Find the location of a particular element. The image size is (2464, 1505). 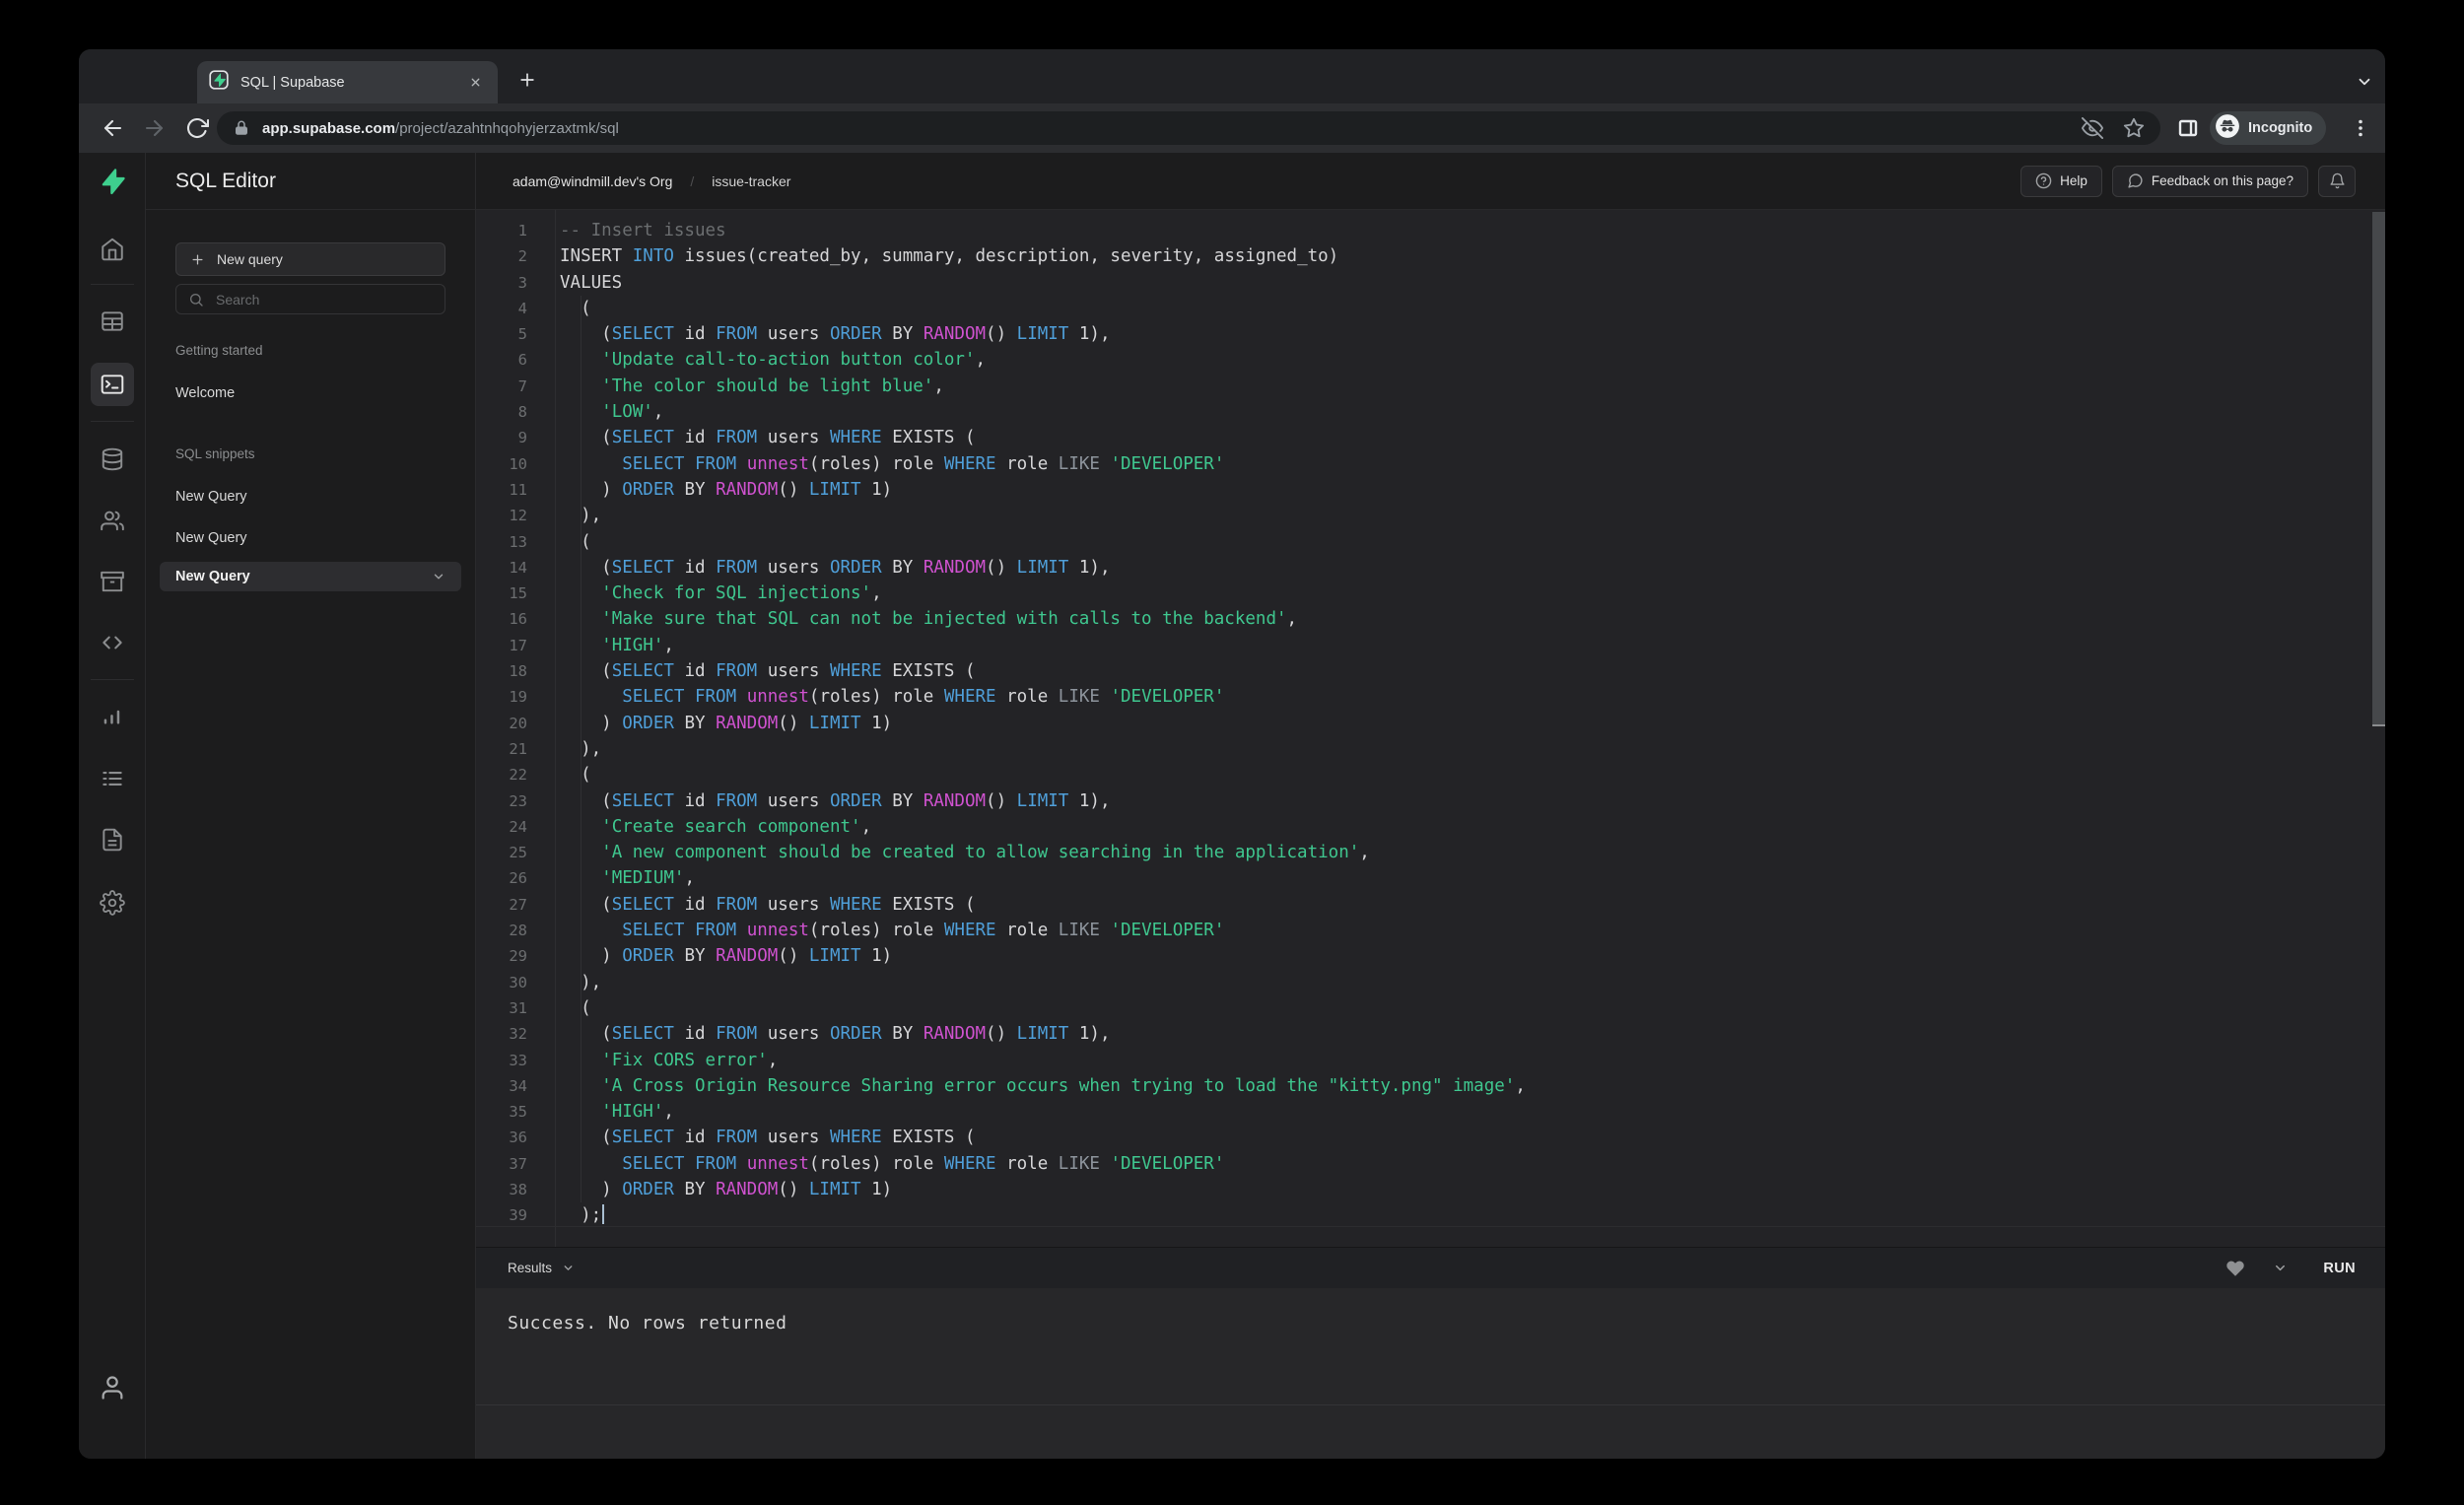

page-title: SQL Editor is located at coordinates (310, 181).